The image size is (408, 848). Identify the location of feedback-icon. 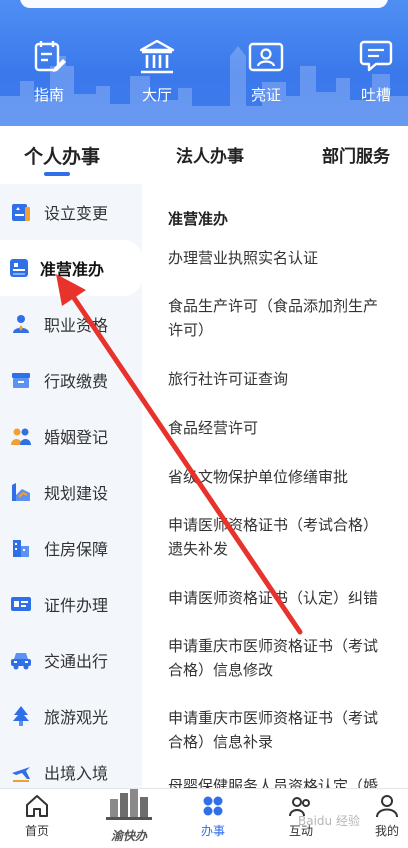
(376, 56).